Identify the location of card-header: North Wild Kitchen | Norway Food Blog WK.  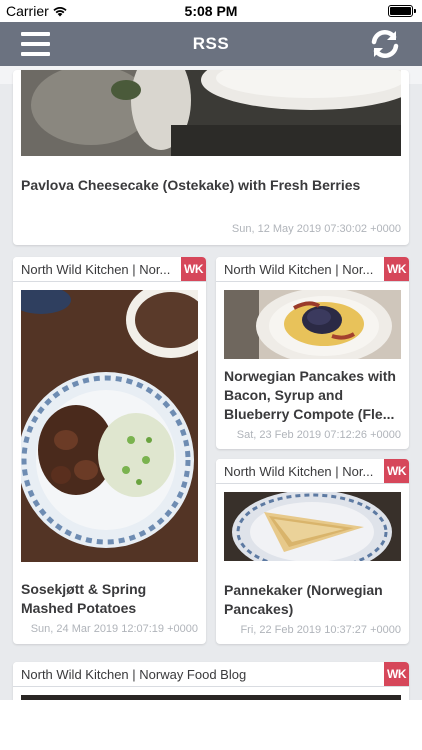
(211, 674).